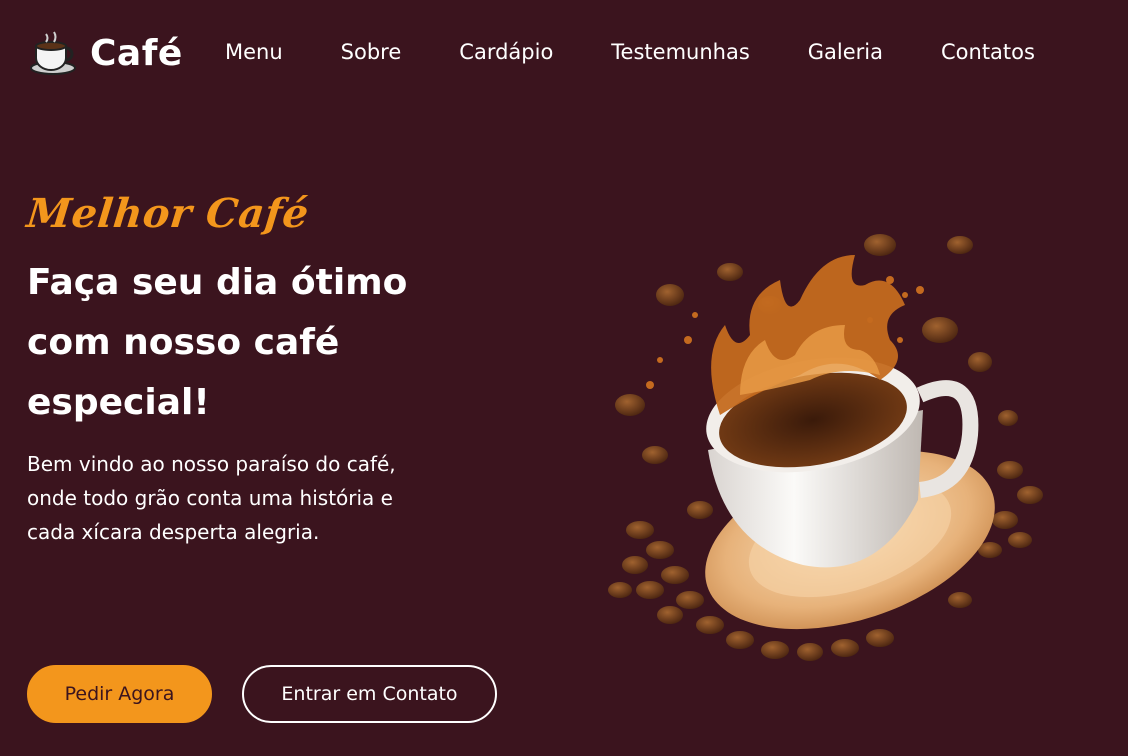 Image resolution: width=1128 pixels, height=756 pixels. What do you see at coordinates (506, 52) in the screenshot?
I see `nav-link-cardapio: Cardápio` at bounding box center [506, 52].